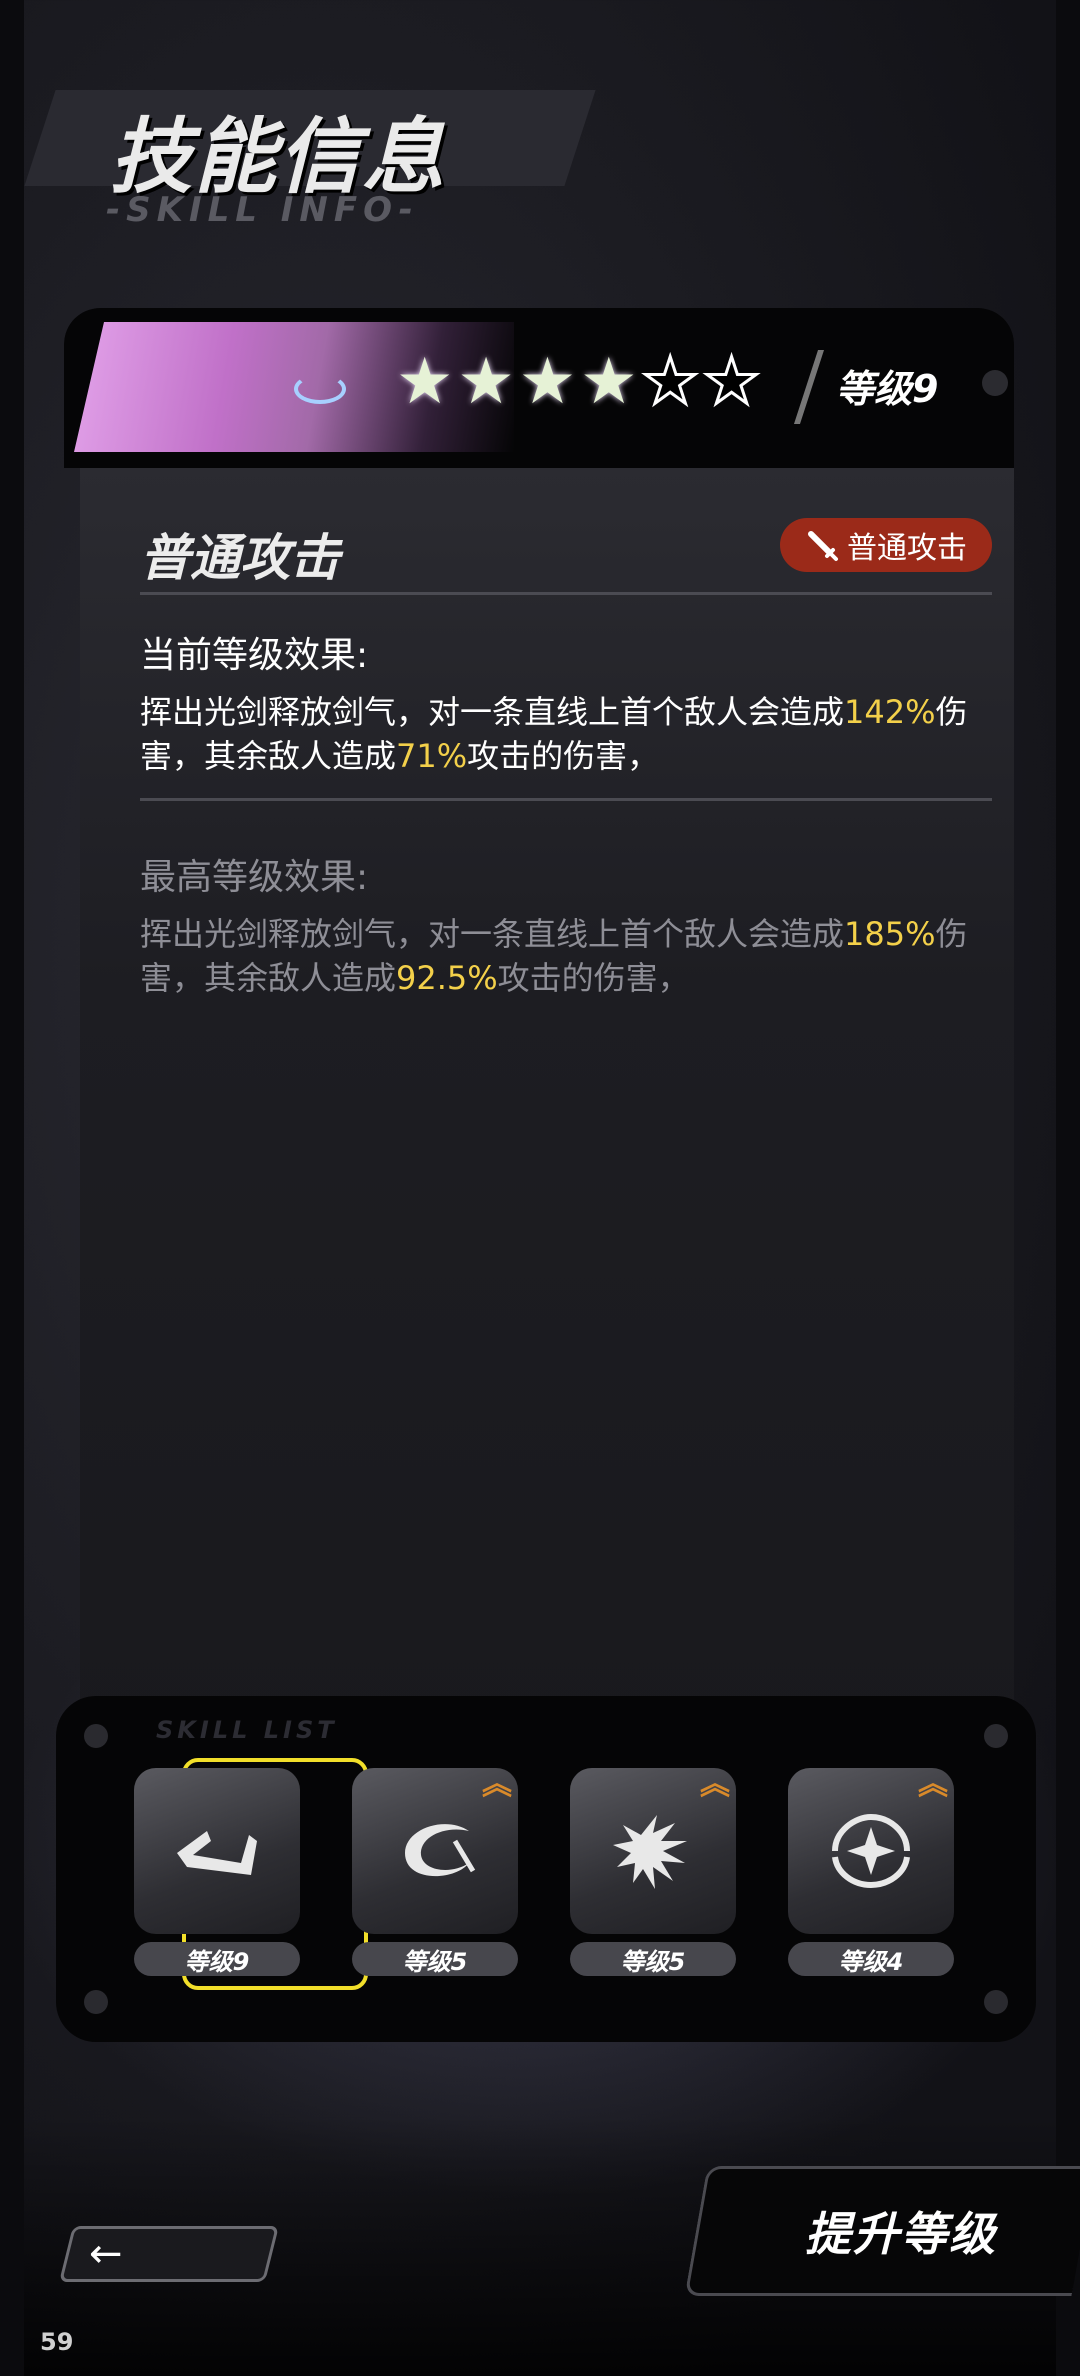 This screenshot has height=2376, width=1080. Describe the element at coordinates (57, 2342) in the screenshot. I see `page-number: 59` at that location.